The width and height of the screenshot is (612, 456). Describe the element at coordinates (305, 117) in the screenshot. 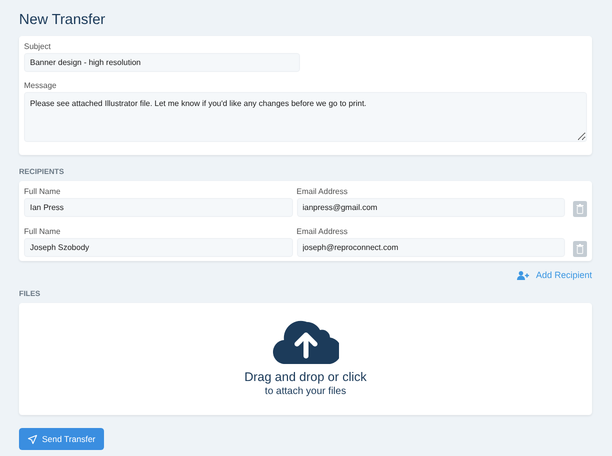

I see `message-field: Please see attached Illustrator file. Let me know if you'd like any changes before we go to print.` at that location.